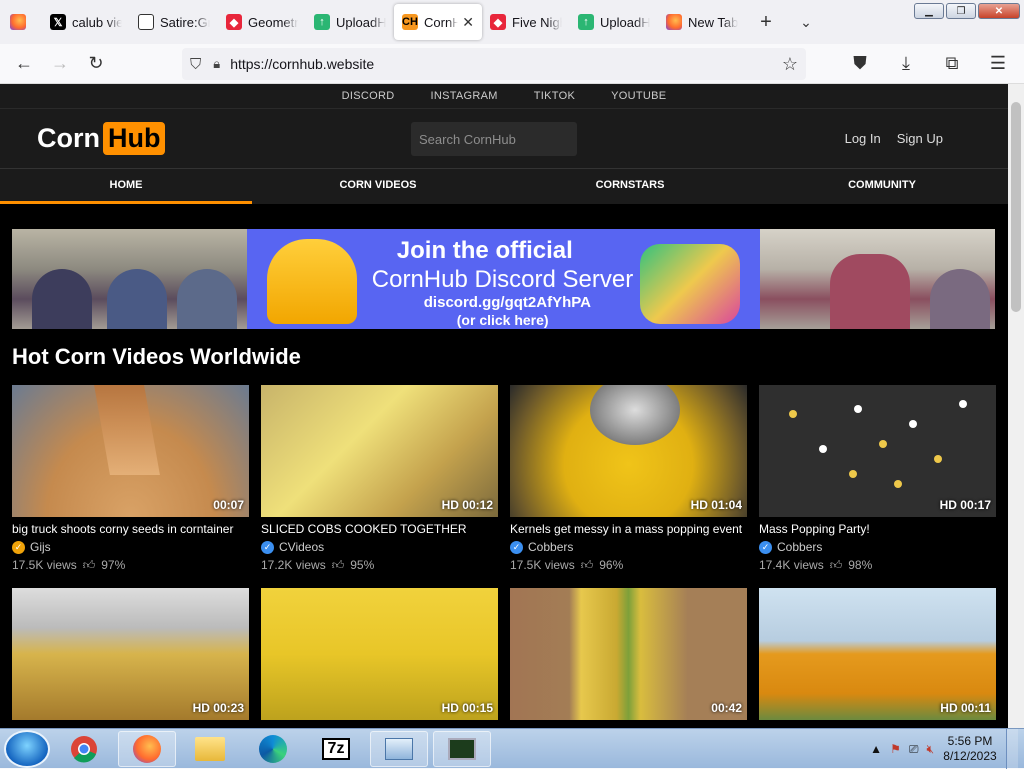  Describe the element at coordinates (494, 139) in the screenshot. I see `search-input` at that location.